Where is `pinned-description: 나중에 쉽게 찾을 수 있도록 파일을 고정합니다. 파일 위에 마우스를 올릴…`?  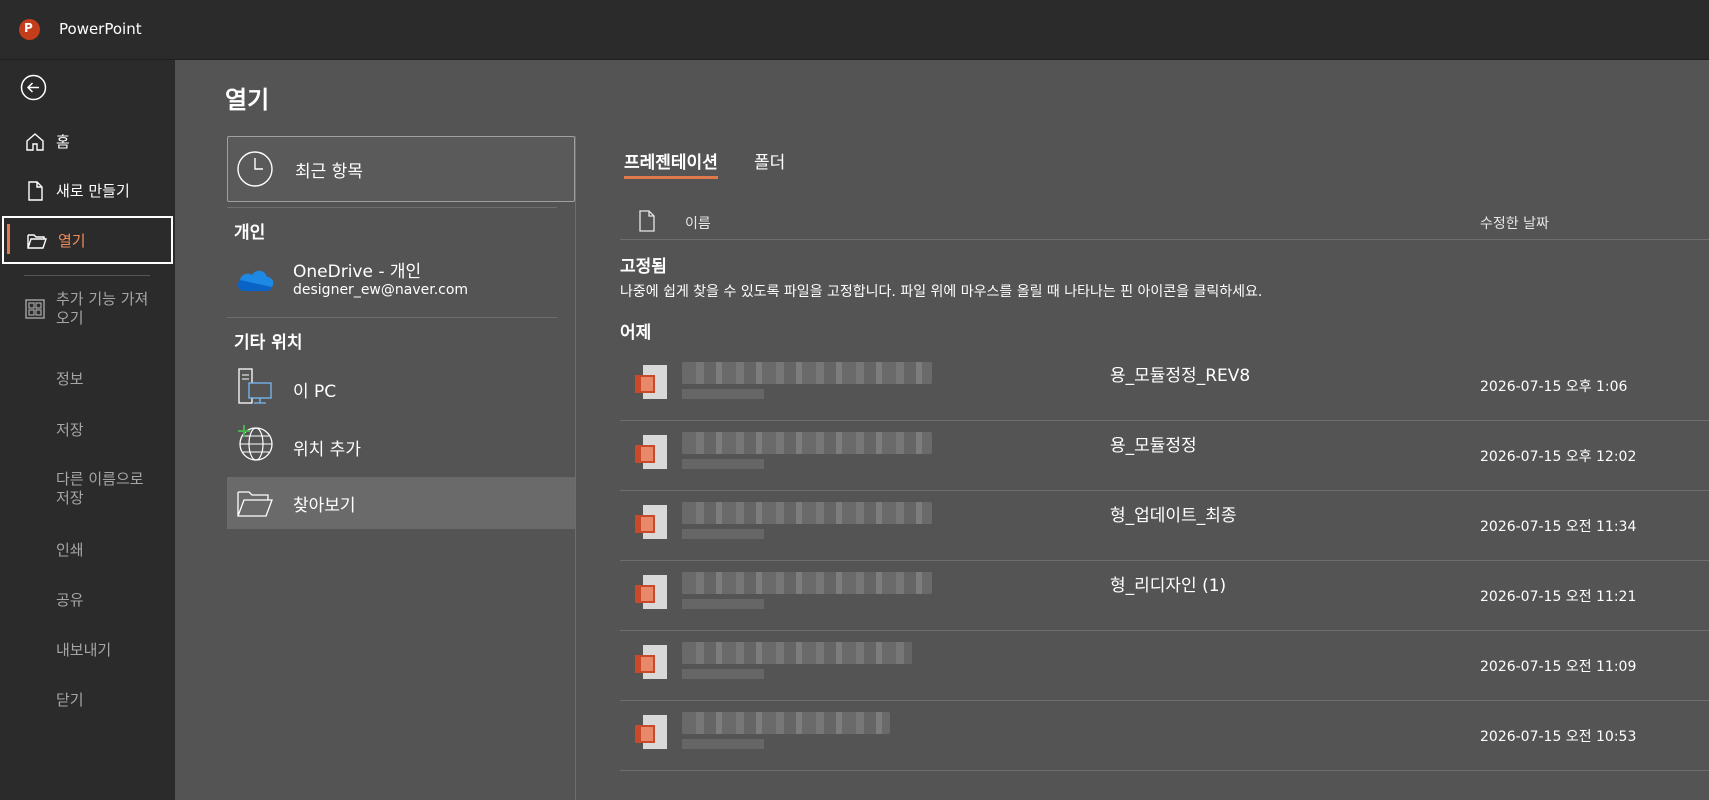 pinned-description: 나중에 쉽게 찾을 수 있도록 파일을 고정합니다. 파일 위에 마우스를 올릴… is located at coordinates (941, 292).